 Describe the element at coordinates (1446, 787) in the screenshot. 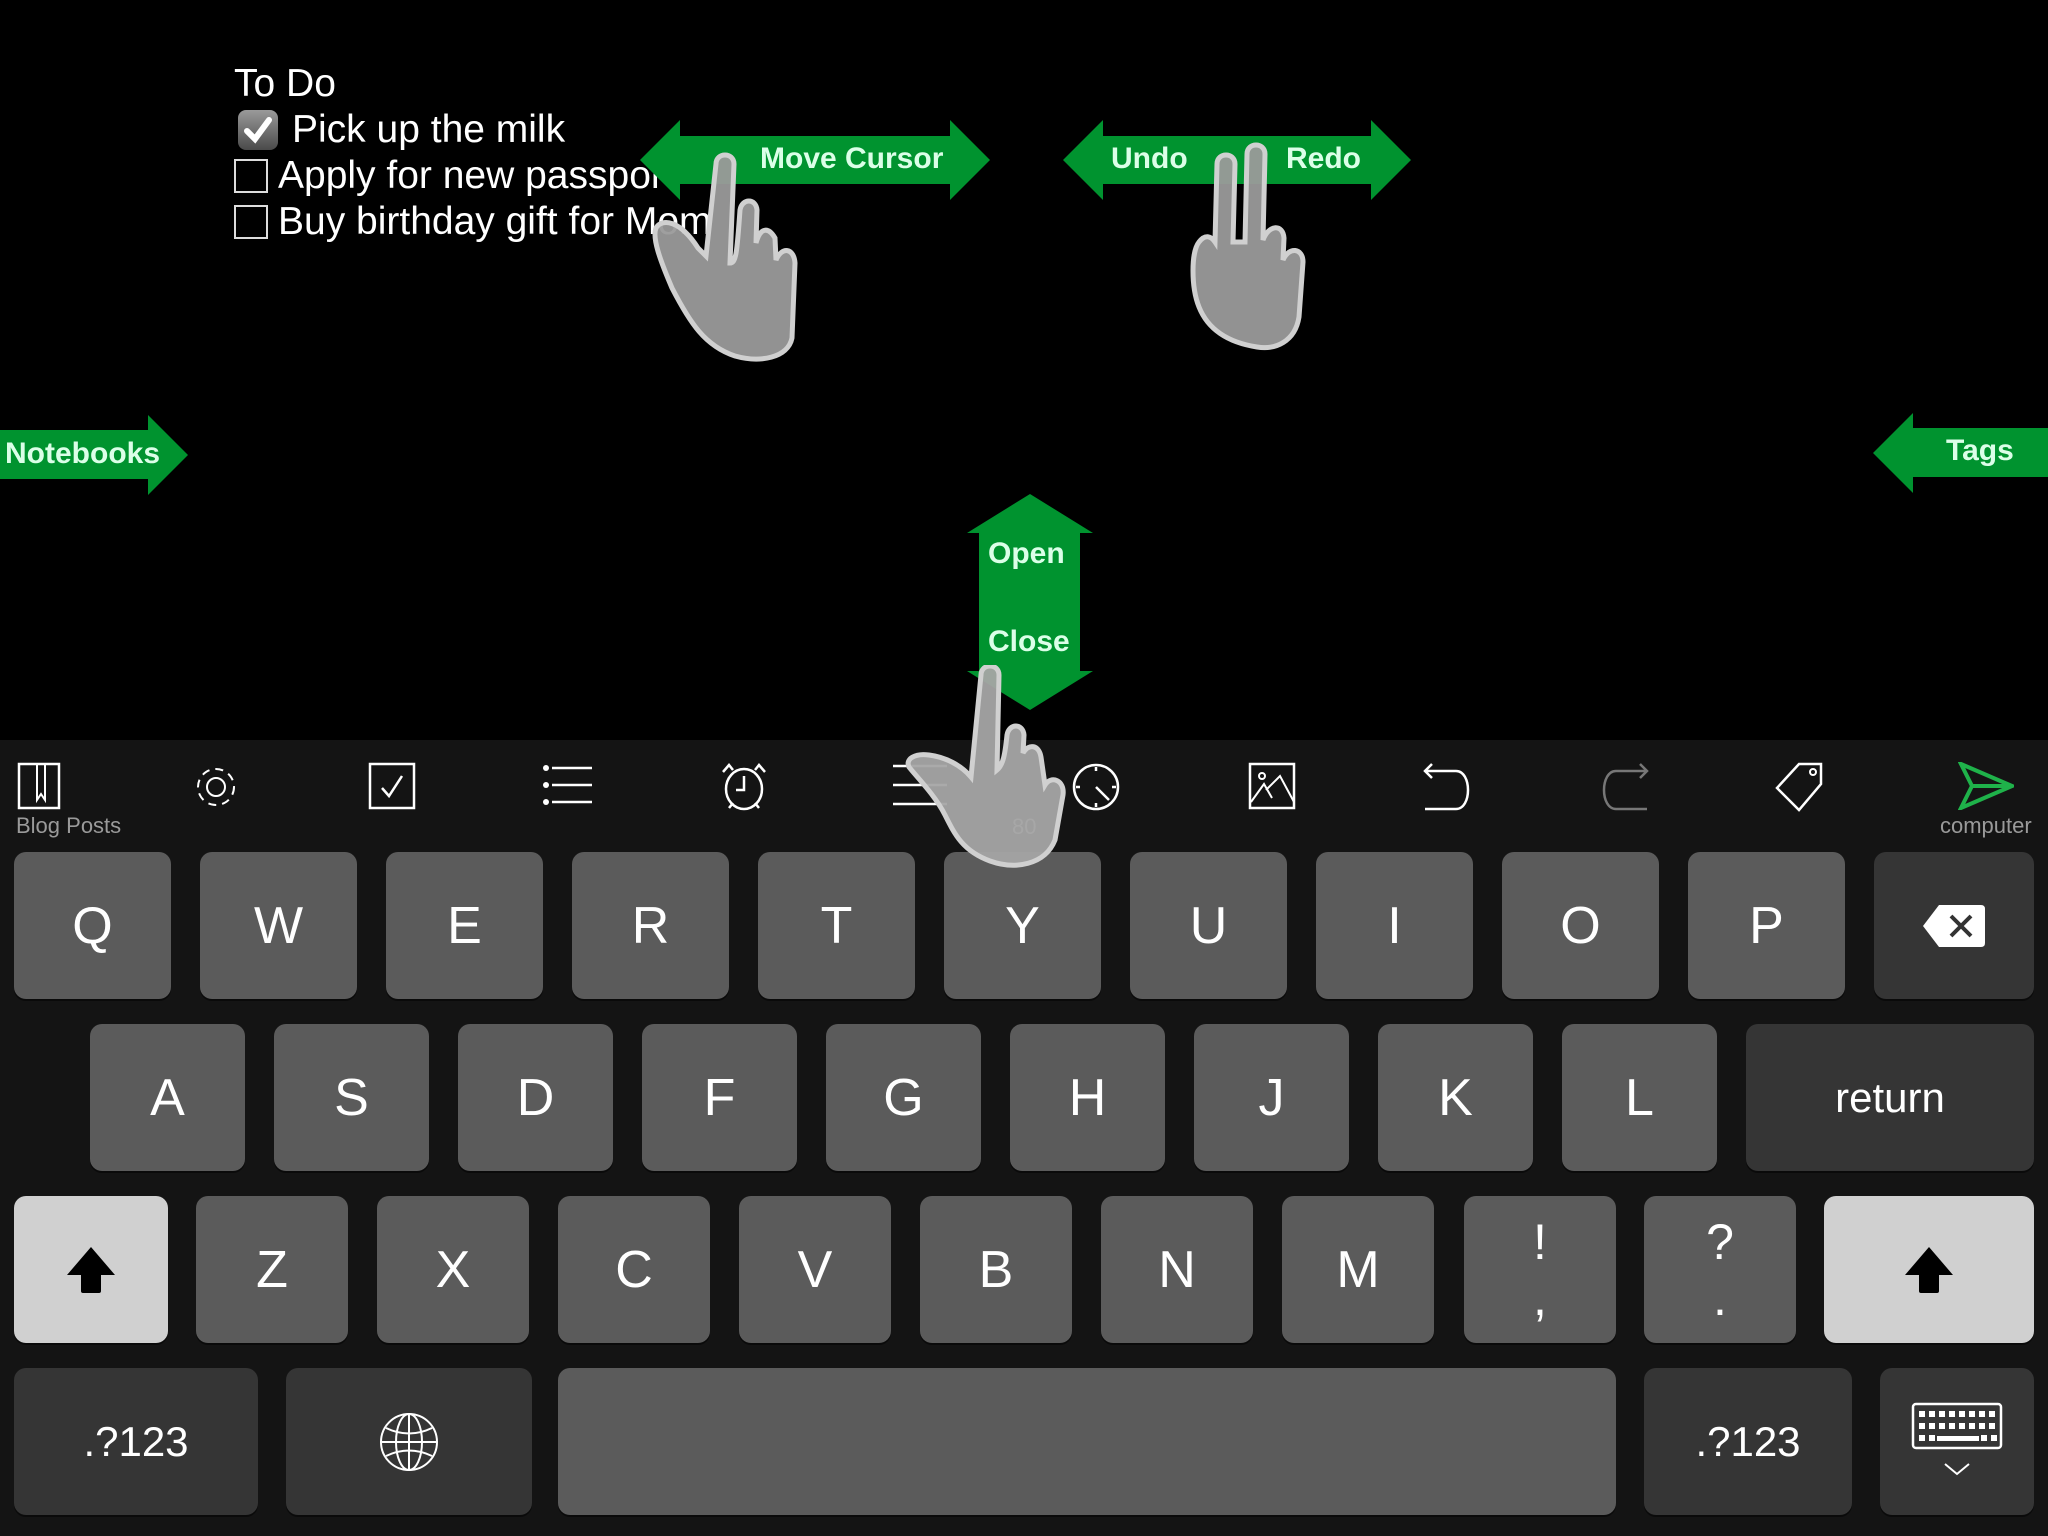

I see `undo-icon` at that location.